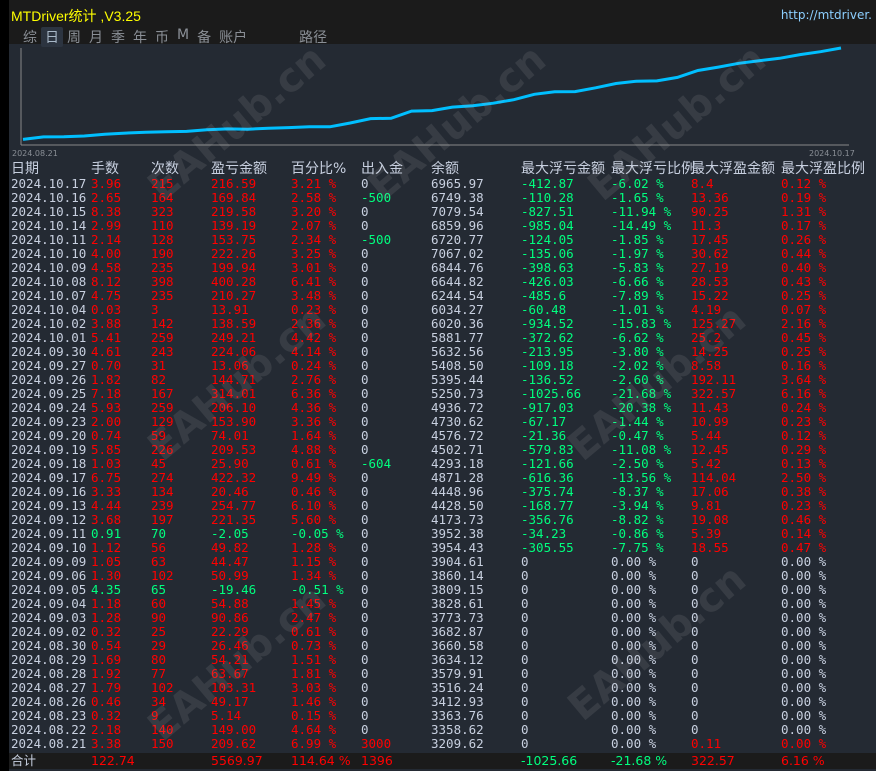 This screenshot has width=876, height=771. What do you see at coordinates (230, 533) in the screenshot?
I see `cell-profit: -2.05` at bounding box center [230, 533].